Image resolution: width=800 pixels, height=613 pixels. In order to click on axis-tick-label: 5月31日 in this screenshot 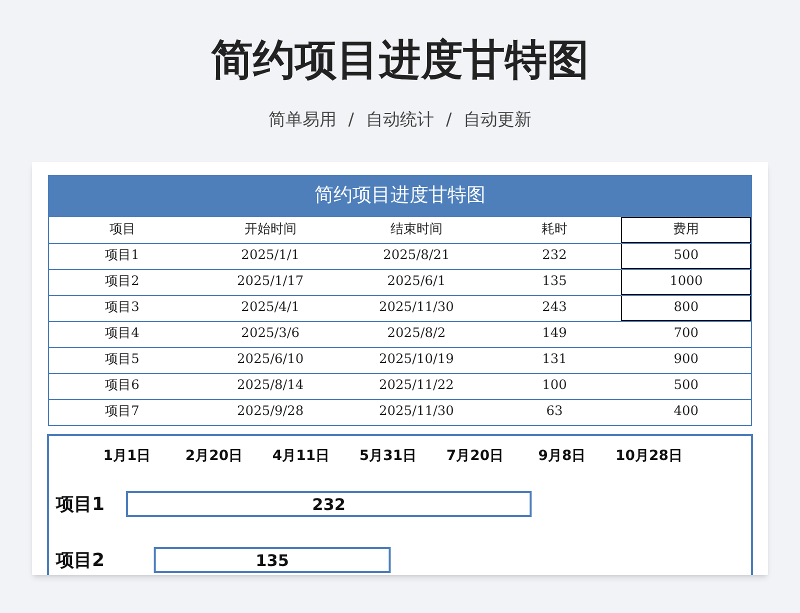, I will do `click(388, 456)`.